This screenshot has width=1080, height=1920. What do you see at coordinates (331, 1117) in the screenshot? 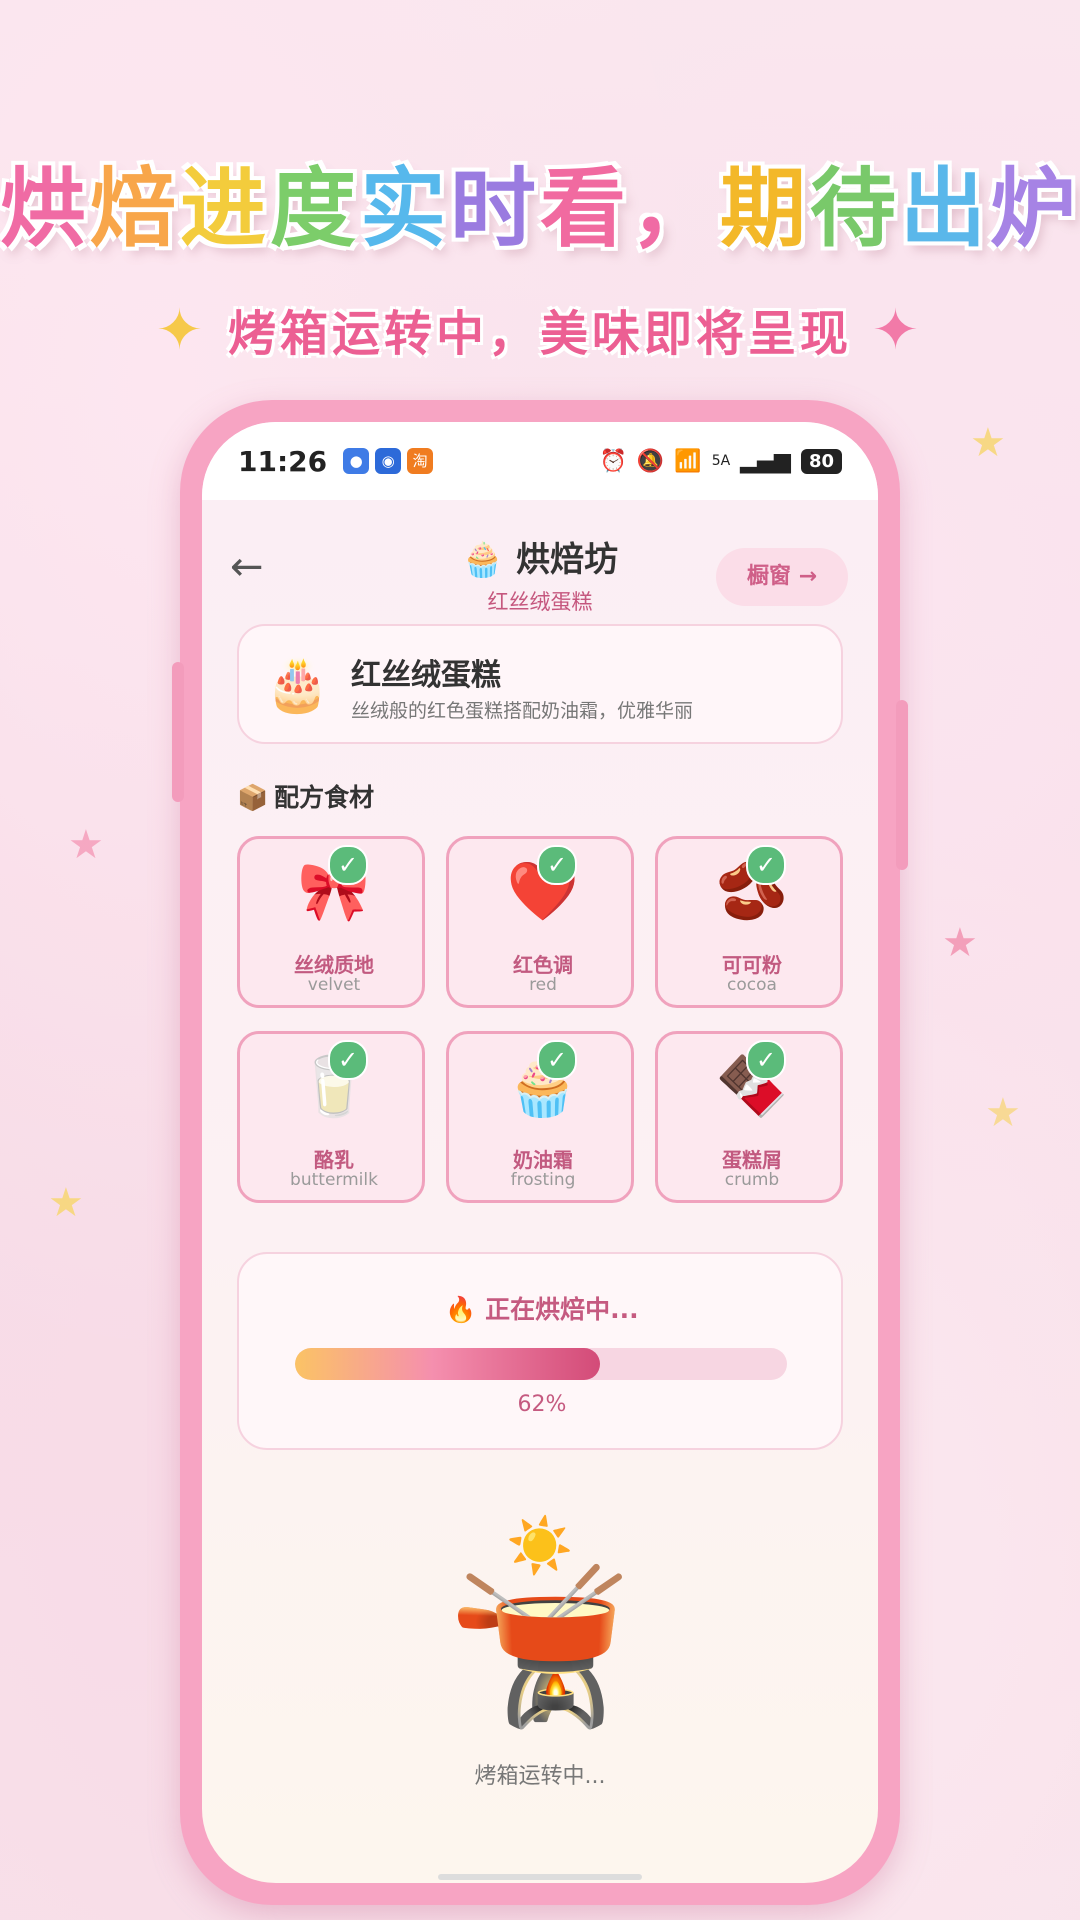
I see `ingredient-card-buttermilk: 🥛 ✓ 酪乳 buttermilk` at bounding box center [331, 1117].